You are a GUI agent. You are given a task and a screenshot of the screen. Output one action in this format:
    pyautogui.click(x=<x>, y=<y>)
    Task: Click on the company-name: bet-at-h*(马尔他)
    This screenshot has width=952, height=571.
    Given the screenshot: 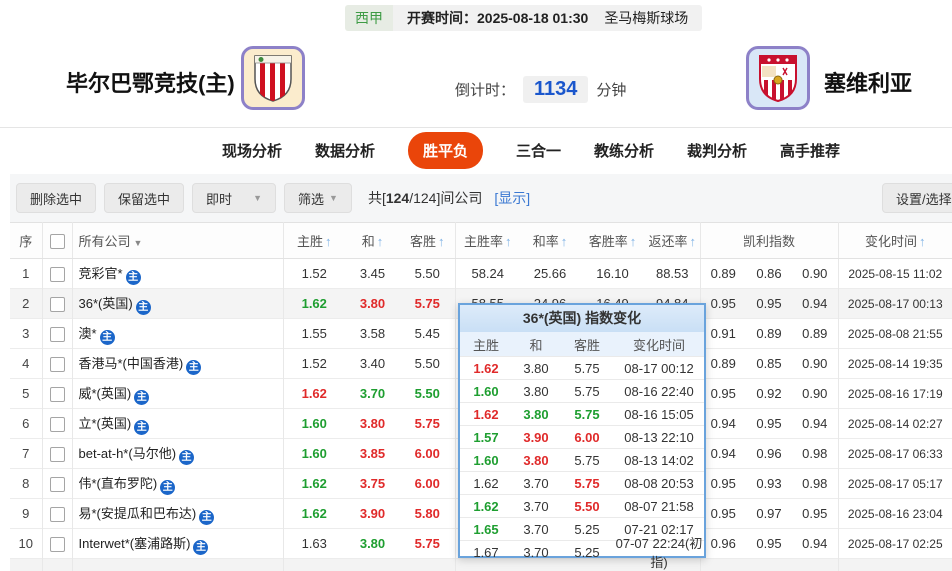 What is the action you would take?
    pyautogui.click(x=128, y=453)
    